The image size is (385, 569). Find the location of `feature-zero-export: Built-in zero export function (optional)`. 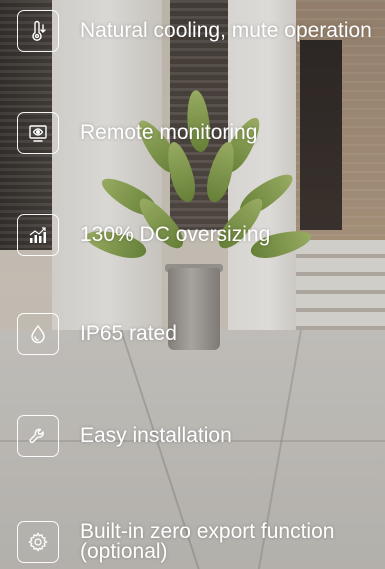

feature-zero-export: Built-in zero export function (optional) is located at coordinates (197, 542).